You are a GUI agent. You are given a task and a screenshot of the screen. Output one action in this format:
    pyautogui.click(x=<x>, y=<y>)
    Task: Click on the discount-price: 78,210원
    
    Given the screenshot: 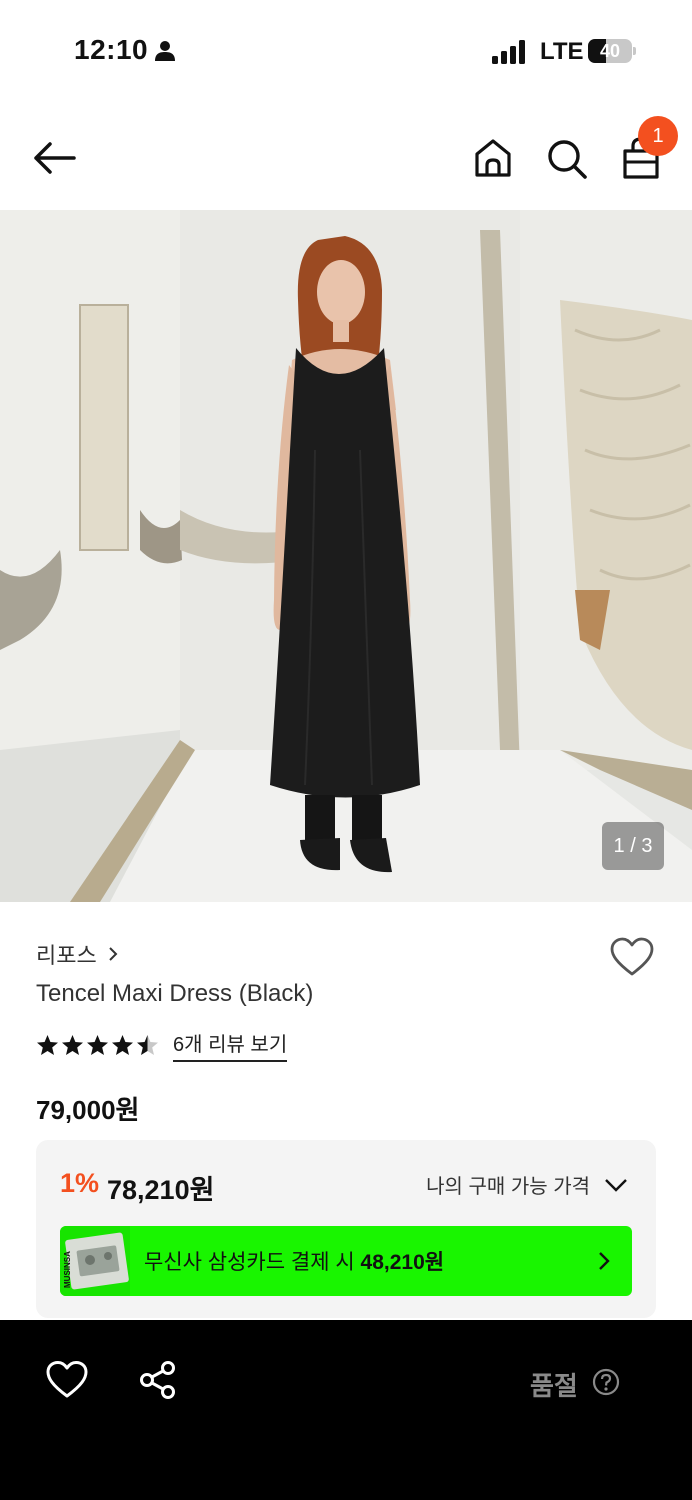 What is the action you would take?
    pyautogui.click(x=161, y=1190)
    